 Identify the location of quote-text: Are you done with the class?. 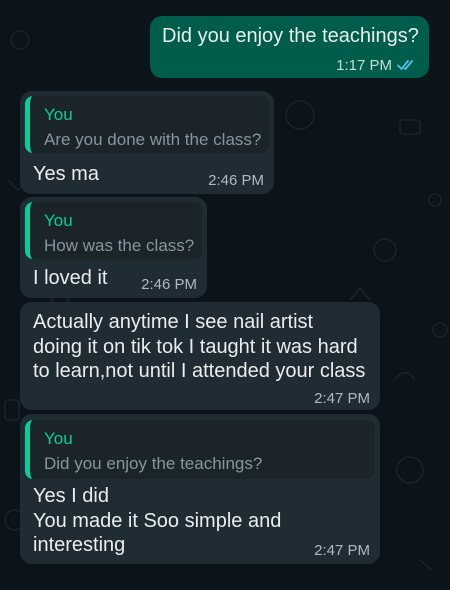
(153, 139).